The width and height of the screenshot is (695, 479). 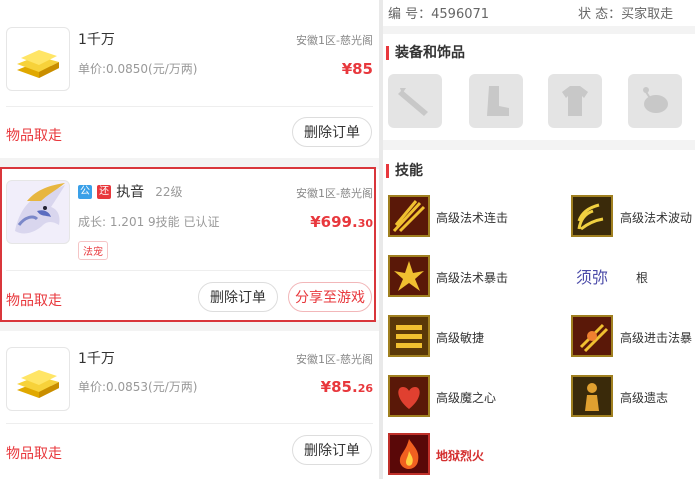 What do you see at coordinates (409, 396) in the screenshot?
I see `demon-heart-skill-icon` at bounding box center [409, 396].